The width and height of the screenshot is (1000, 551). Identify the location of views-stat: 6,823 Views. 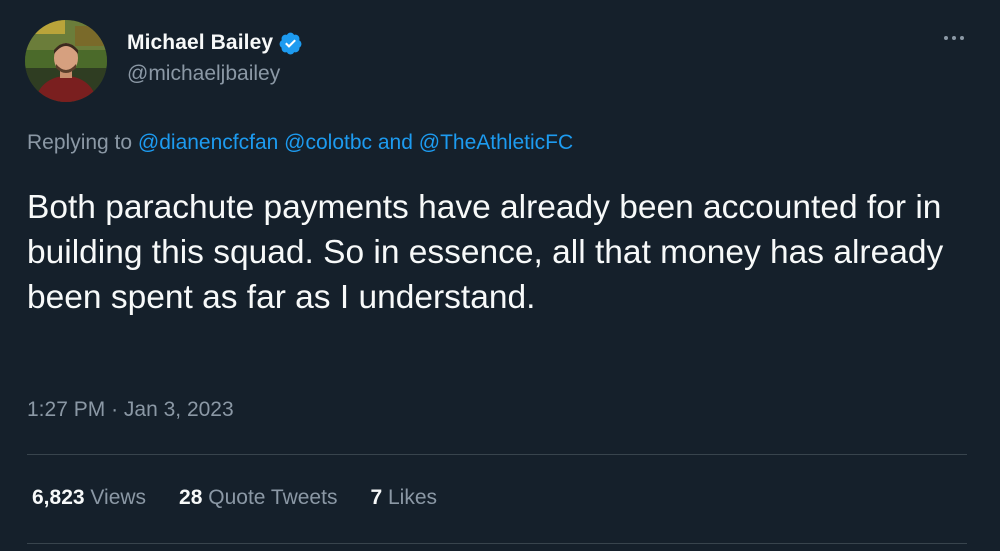
(89, 498).